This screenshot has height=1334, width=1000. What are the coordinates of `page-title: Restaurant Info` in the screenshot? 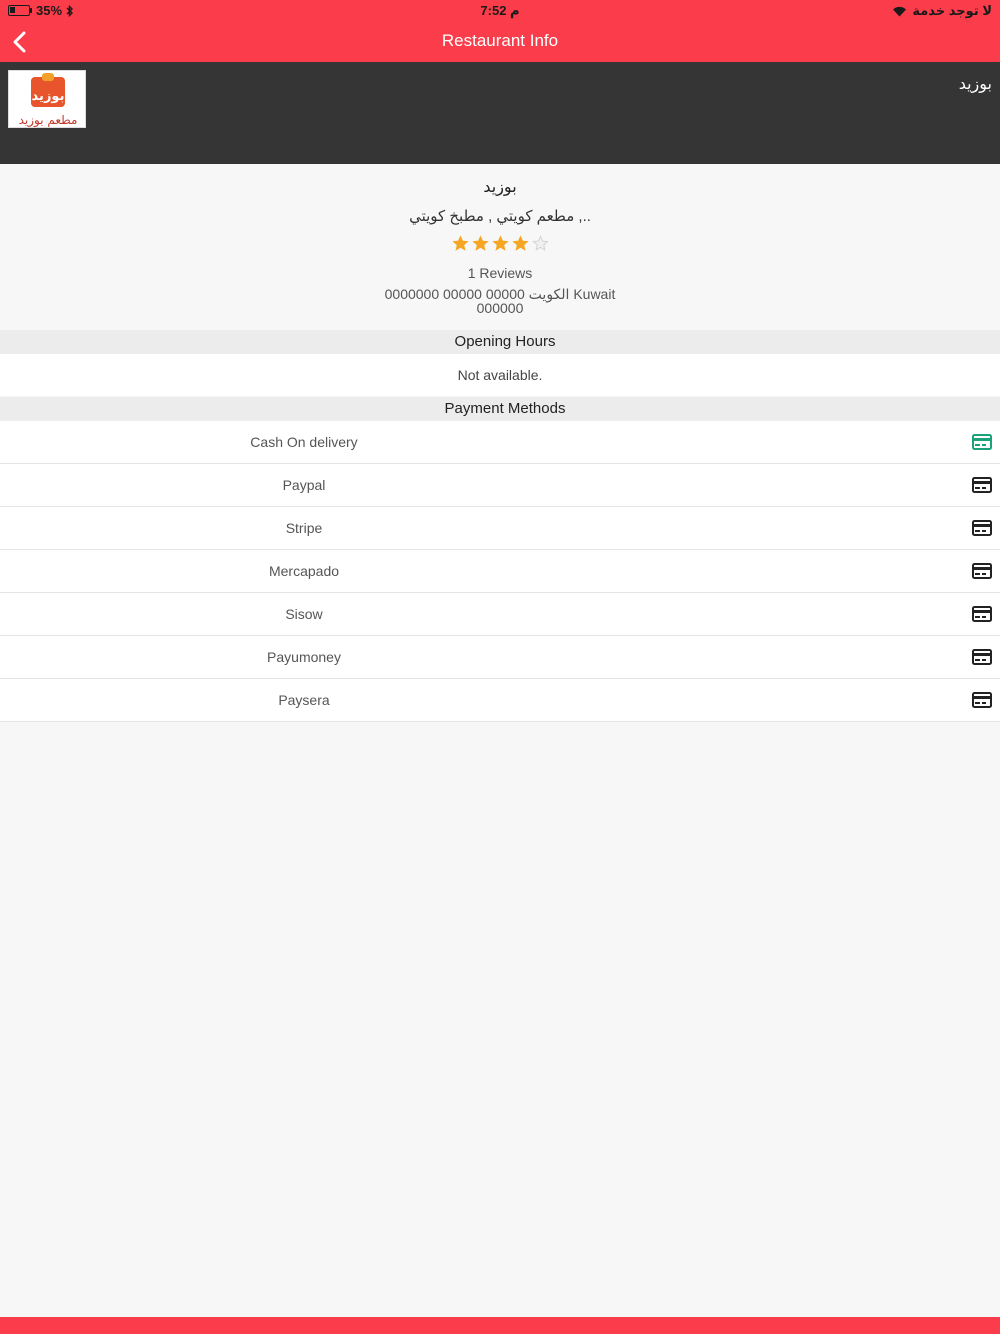 It's located at (500, 40).